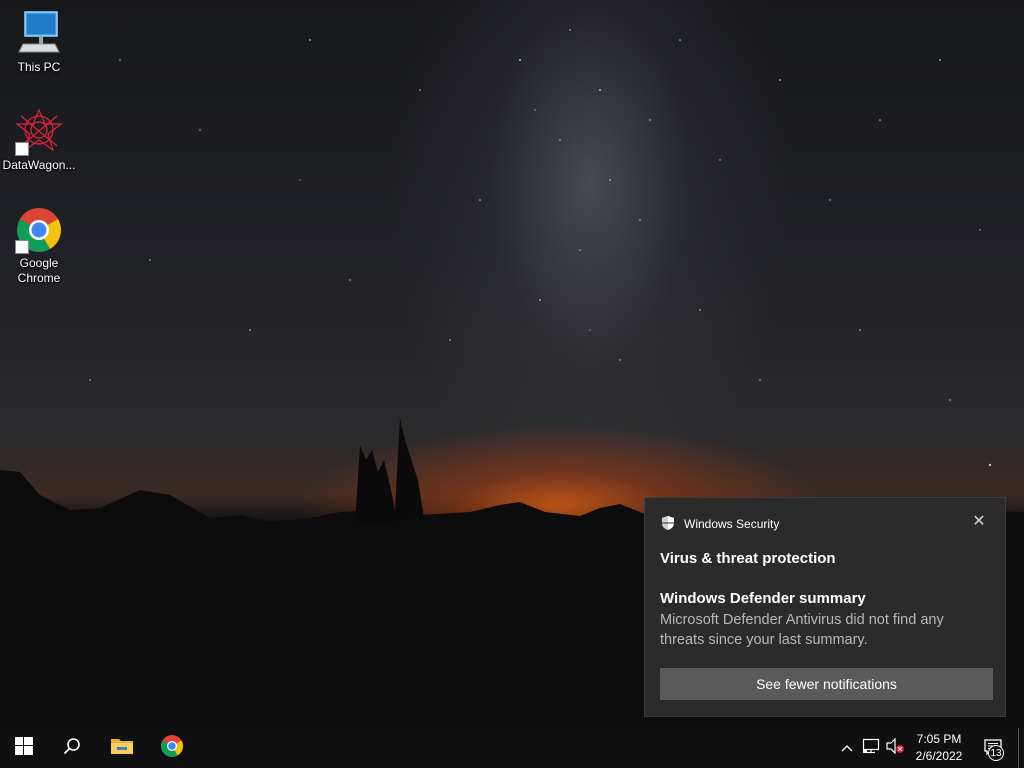  I want to click on show-hidden-icons-button, so click(847, 748).